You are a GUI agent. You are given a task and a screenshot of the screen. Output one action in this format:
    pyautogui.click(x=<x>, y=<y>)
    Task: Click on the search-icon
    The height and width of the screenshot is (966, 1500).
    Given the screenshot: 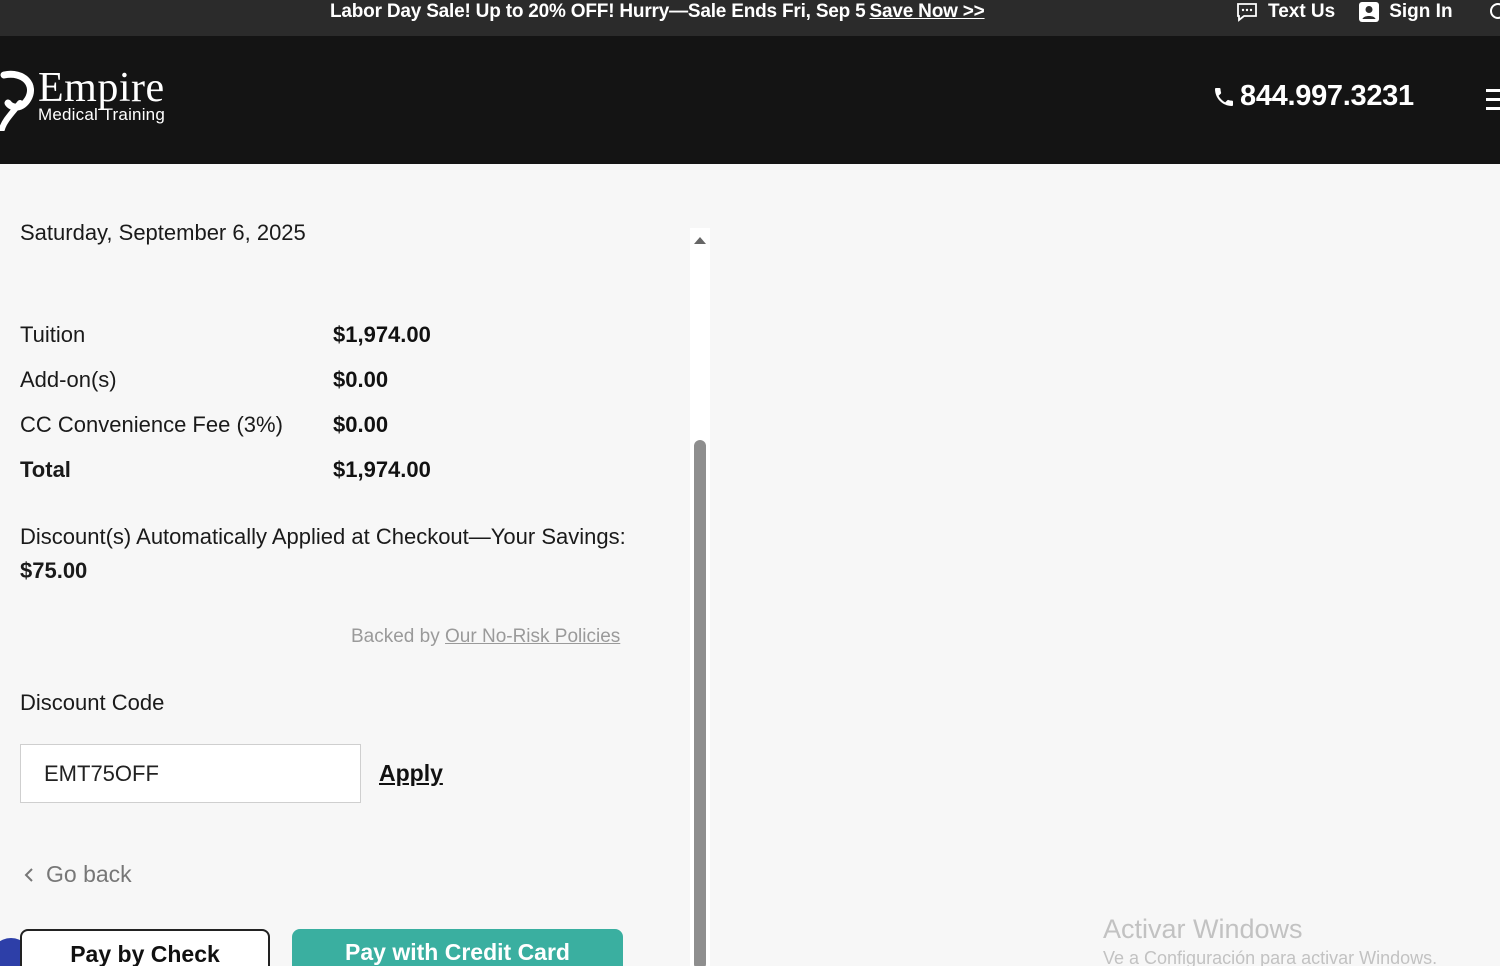 What is the action you would take?
    pyautogui.click(x=1494, y=12)
    